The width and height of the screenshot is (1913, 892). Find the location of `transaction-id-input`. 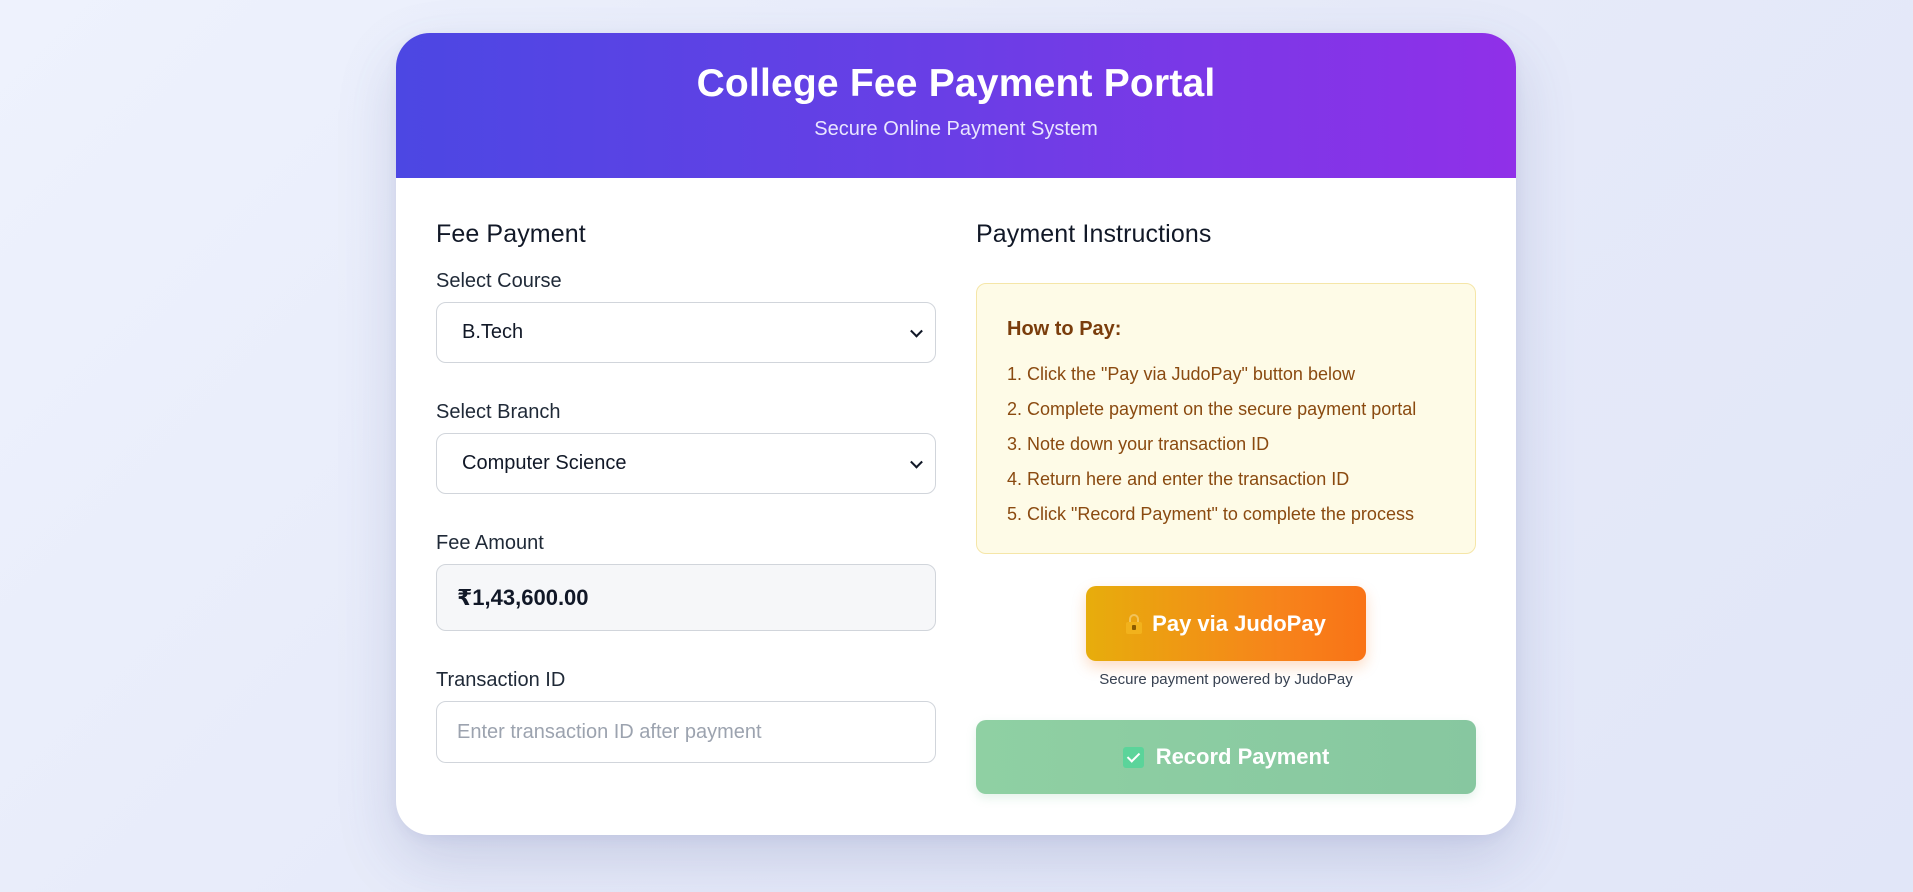

transaction-id-input is located at coordinates (686, 732).